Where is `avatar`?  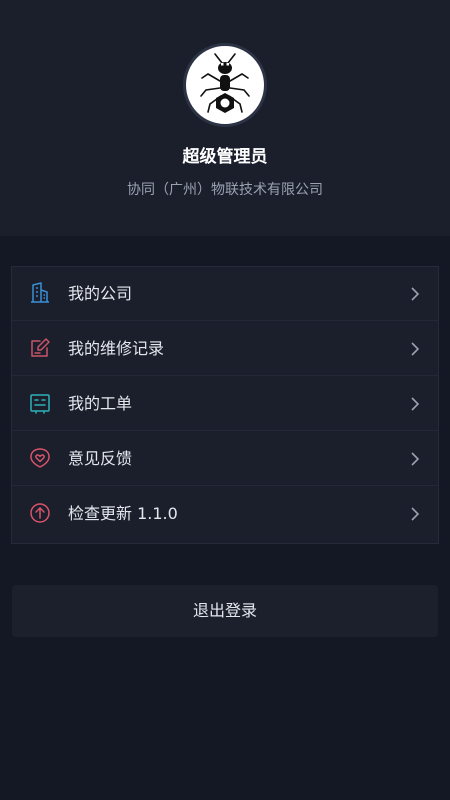 avatar is located at coordinates (225, 85).